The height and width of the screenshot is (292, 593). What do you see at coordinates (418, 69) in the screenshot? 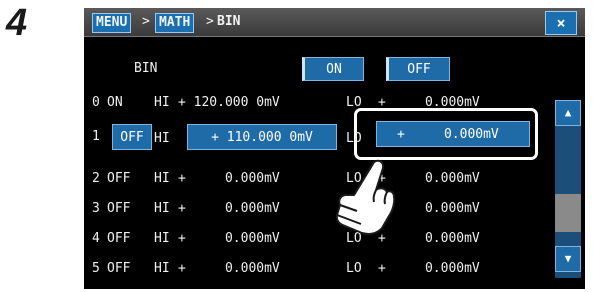
I see `bin-off-button: OFF` at bounding box center [418, 69].